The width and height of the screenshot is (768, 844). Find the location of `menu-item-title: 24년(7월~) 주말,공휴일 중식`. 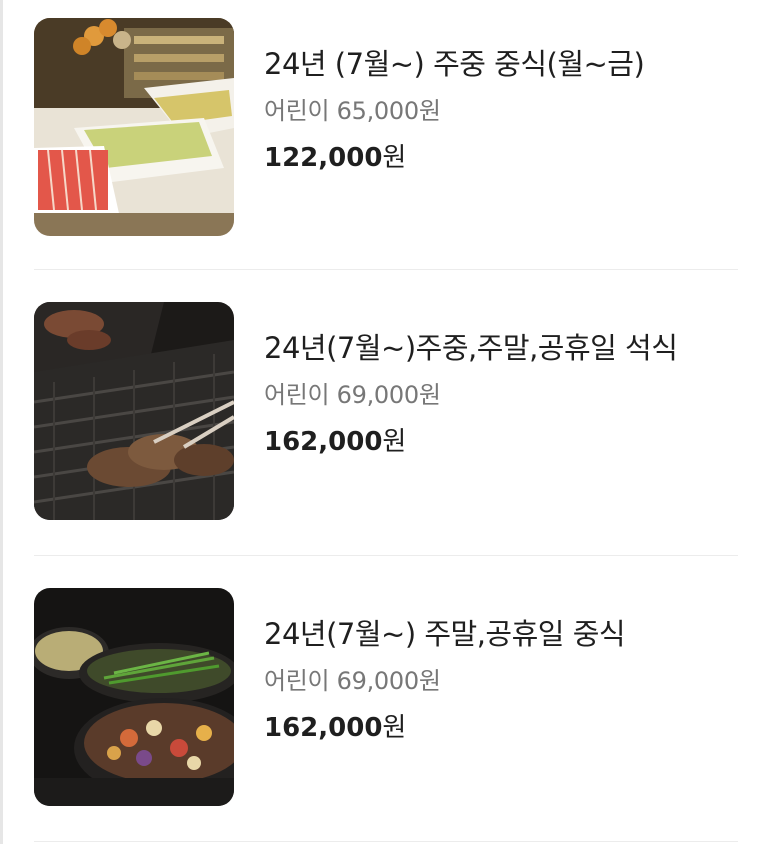

menu-item-title: 24년(7월~) 주말,공휴일 중식 is located at coordinates (445, 634).